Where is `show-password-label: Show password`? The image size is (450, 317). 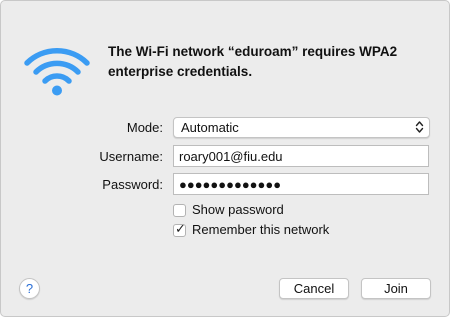 show-password-label: Show password is located at coordinates (238, 209).